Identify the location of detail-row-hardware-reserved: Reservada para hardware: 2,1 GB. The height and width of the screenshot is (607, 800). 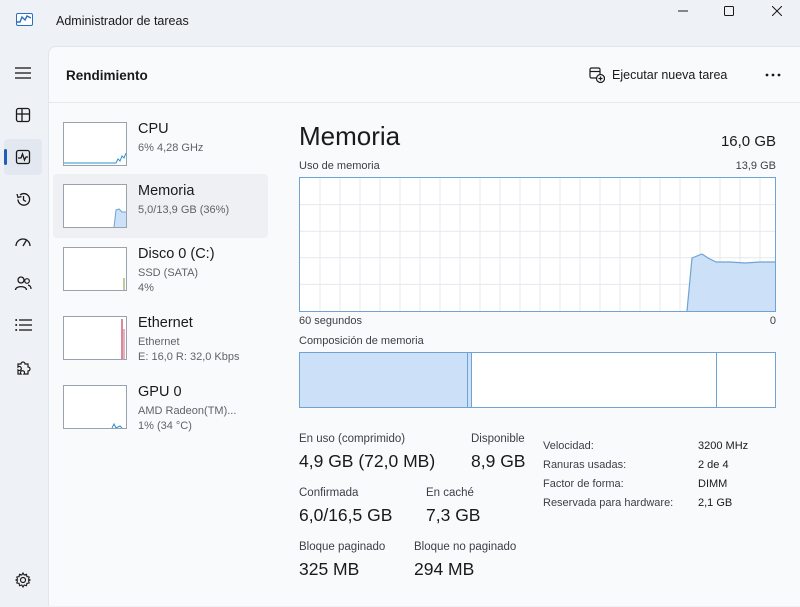
(663, 506).